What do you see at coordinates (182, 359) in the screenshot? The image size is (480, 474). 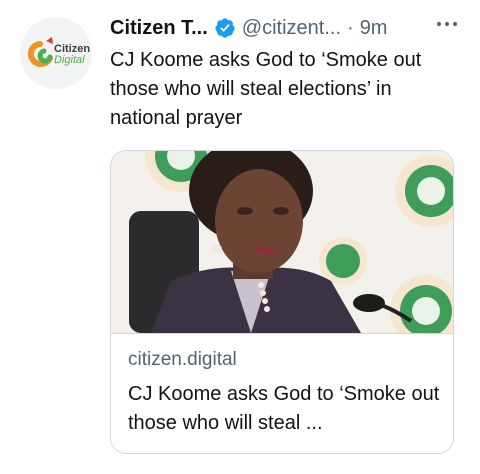 I see `card-domain: citizen.digital` at bounding box center [182, 359].